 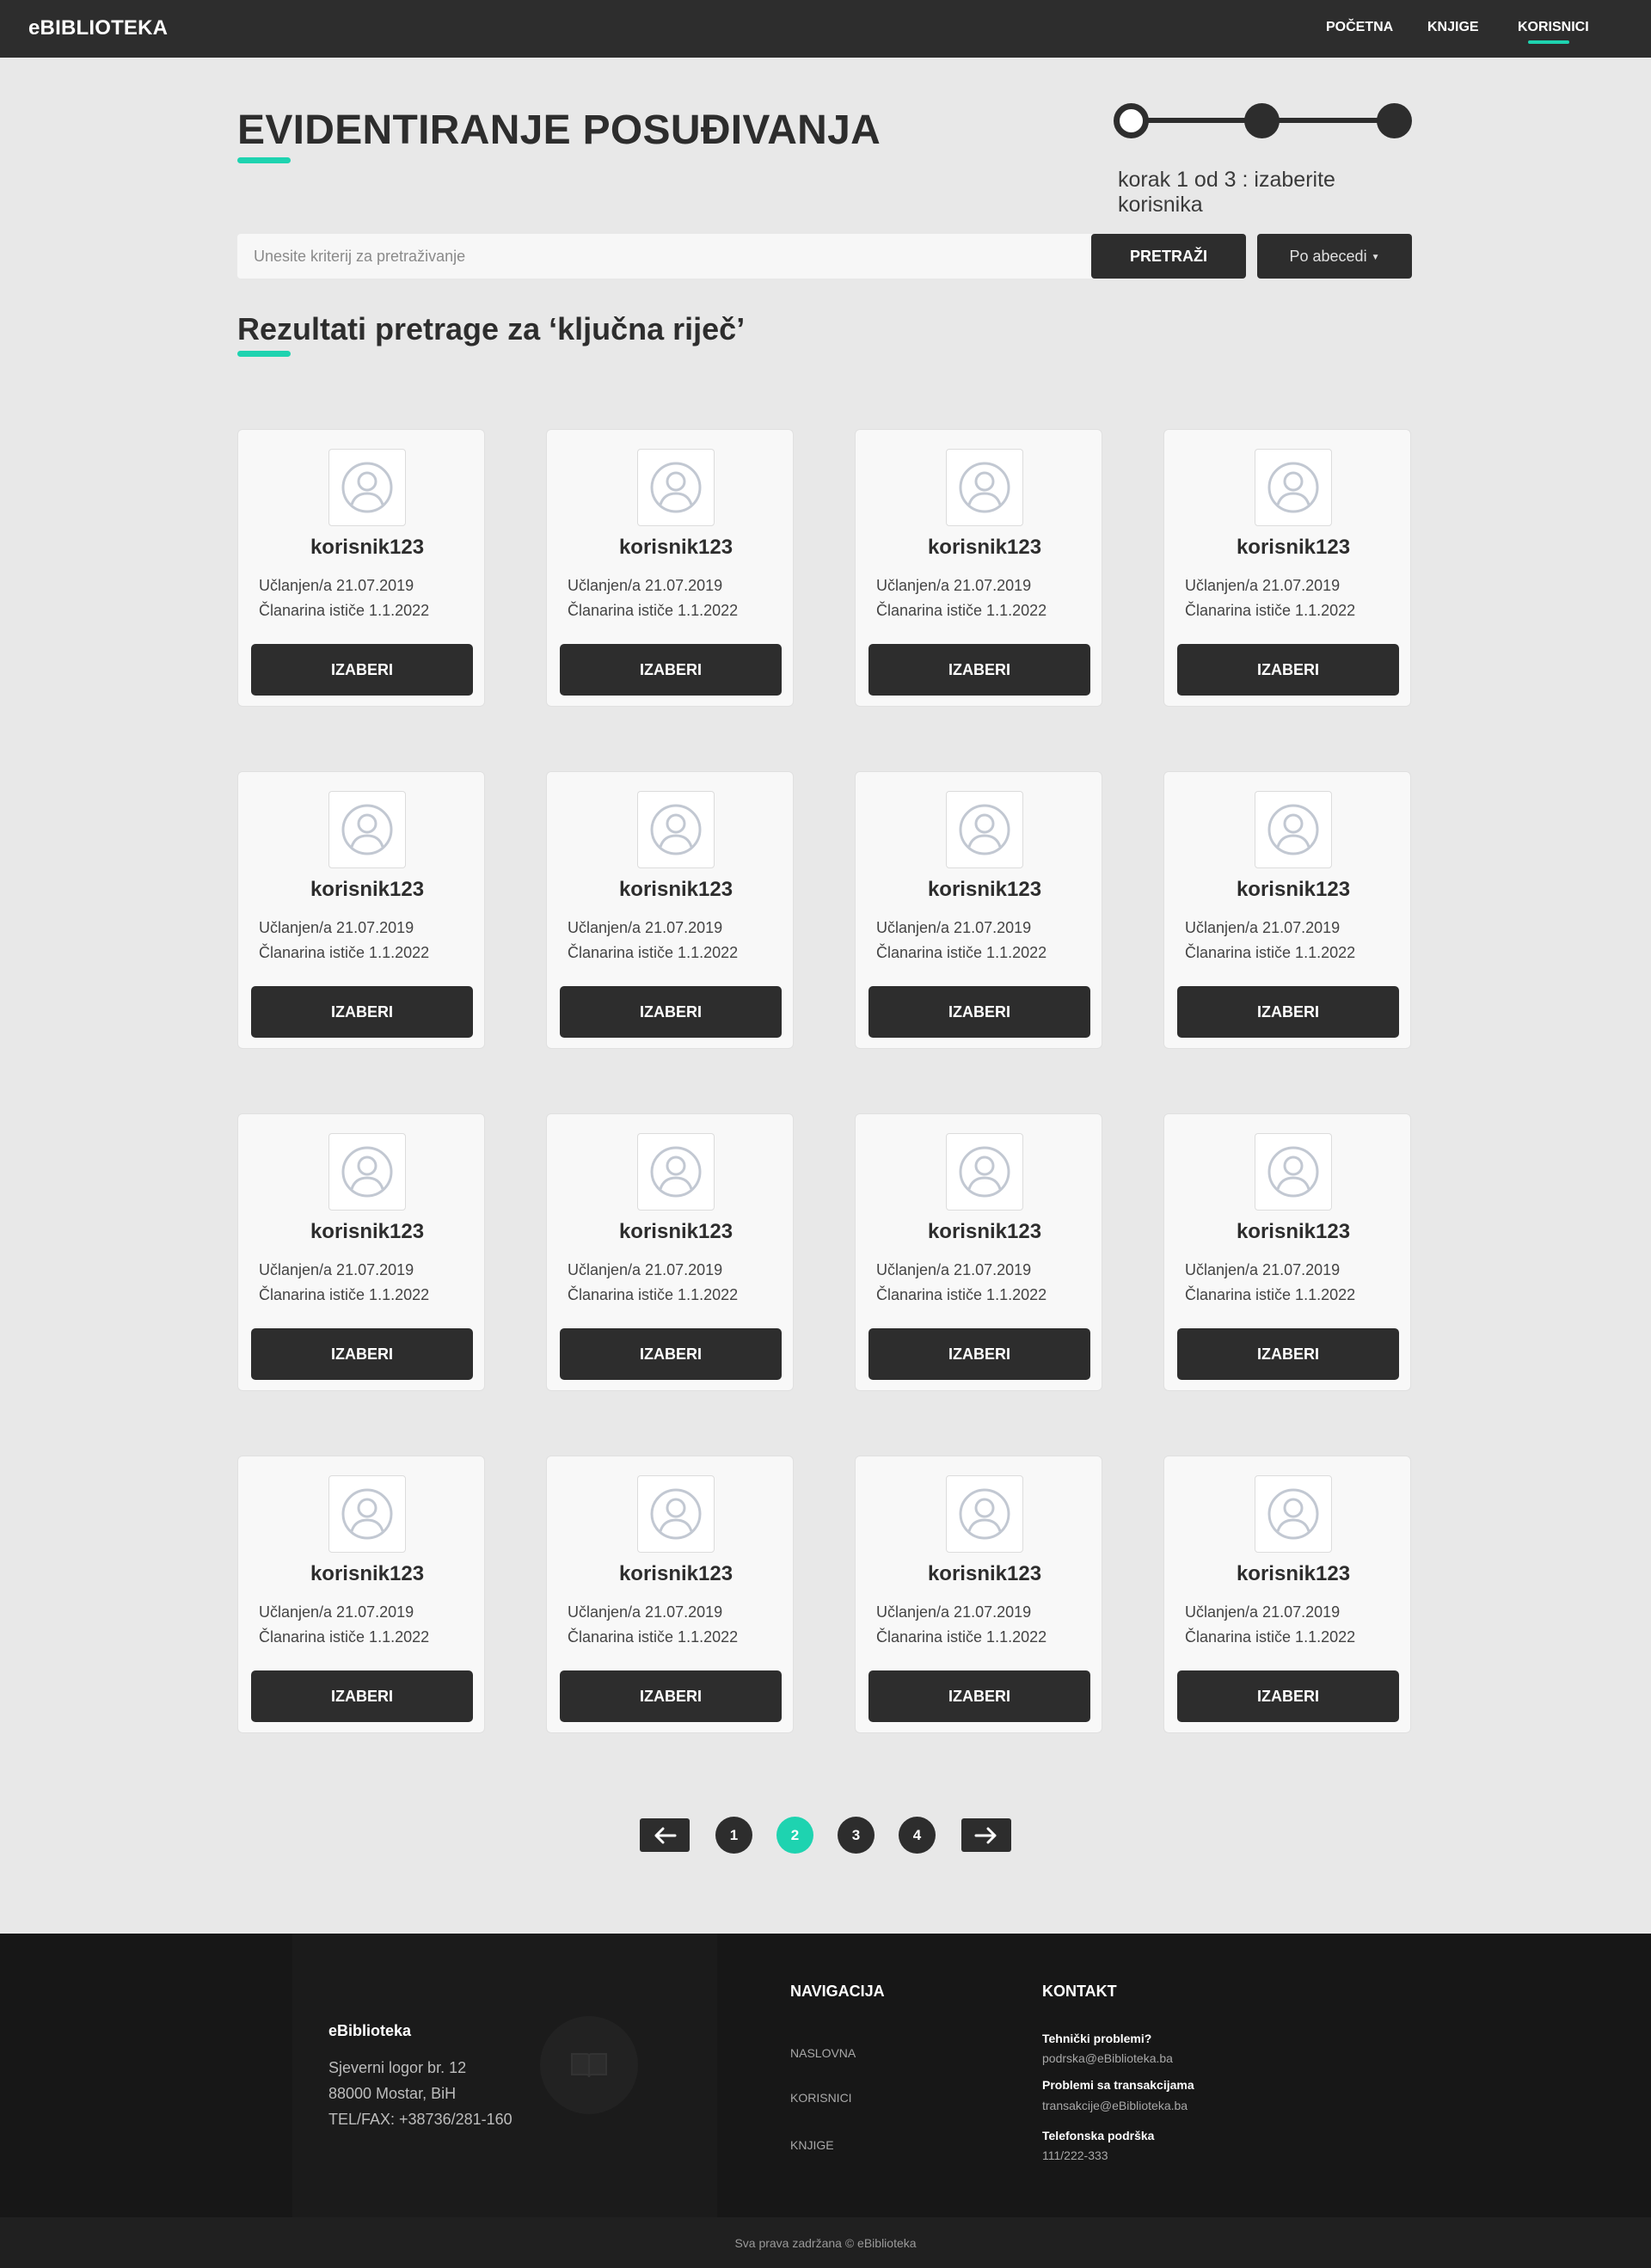 I want to click on next-page-button, so click(x=986, y=1835).